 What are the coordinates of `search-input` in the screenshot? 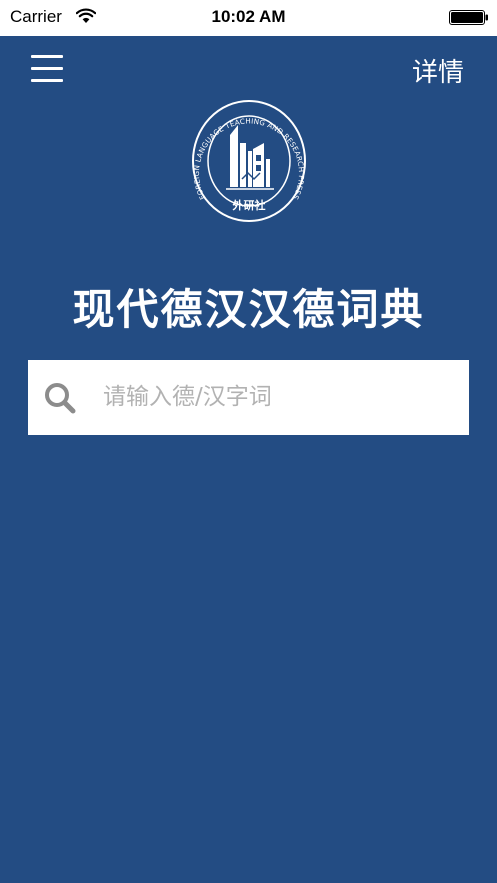 It's located at (278, 397).